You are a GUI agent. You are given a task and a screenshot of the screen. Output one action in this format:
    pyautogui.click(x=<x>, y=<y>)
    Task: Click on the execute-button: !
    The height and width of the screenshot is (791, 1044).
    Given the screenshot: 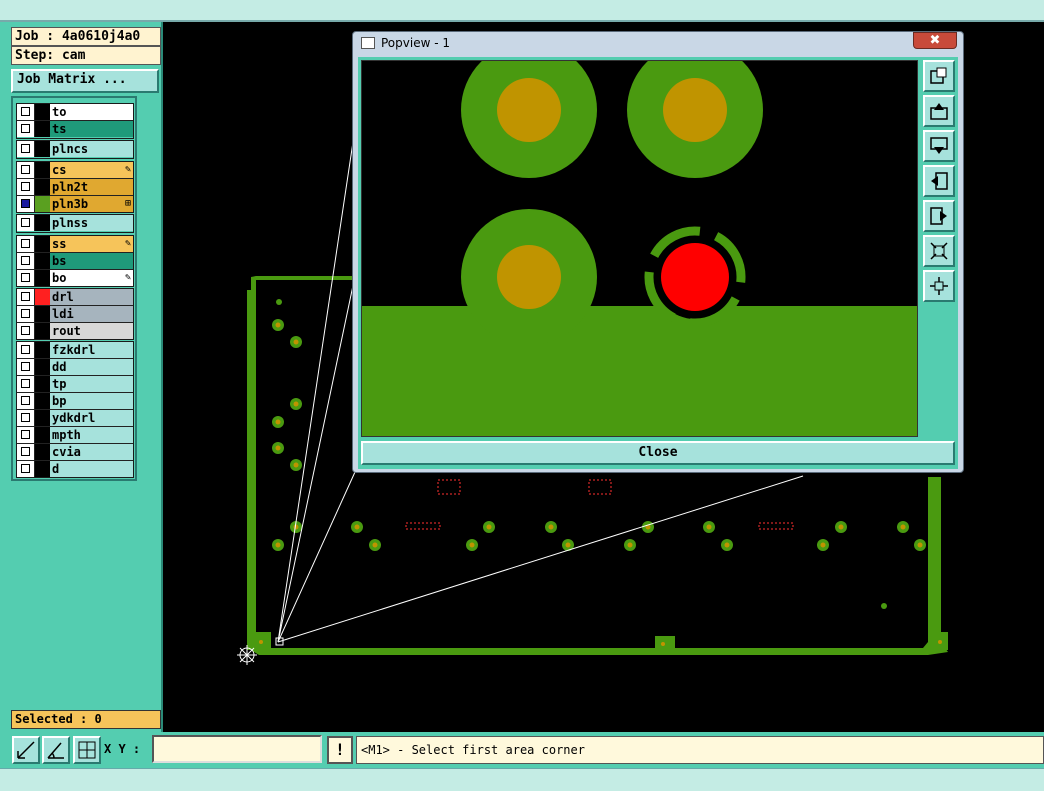 What is the action you would take?
    pyautogui.click(x=340, y=750)
    